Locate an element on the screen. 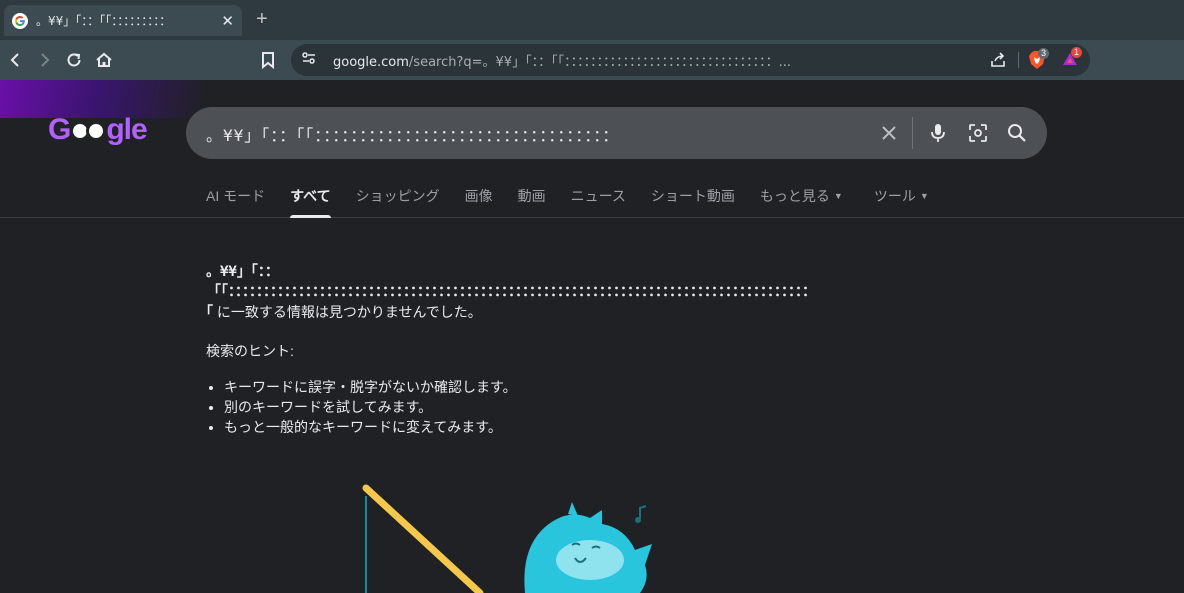 This screenshot has width=1184, height=593. browser-tab: 。¥¥」｢：：｢｢：：：：：：：：： ✕ is located at coordinates (123, 20).